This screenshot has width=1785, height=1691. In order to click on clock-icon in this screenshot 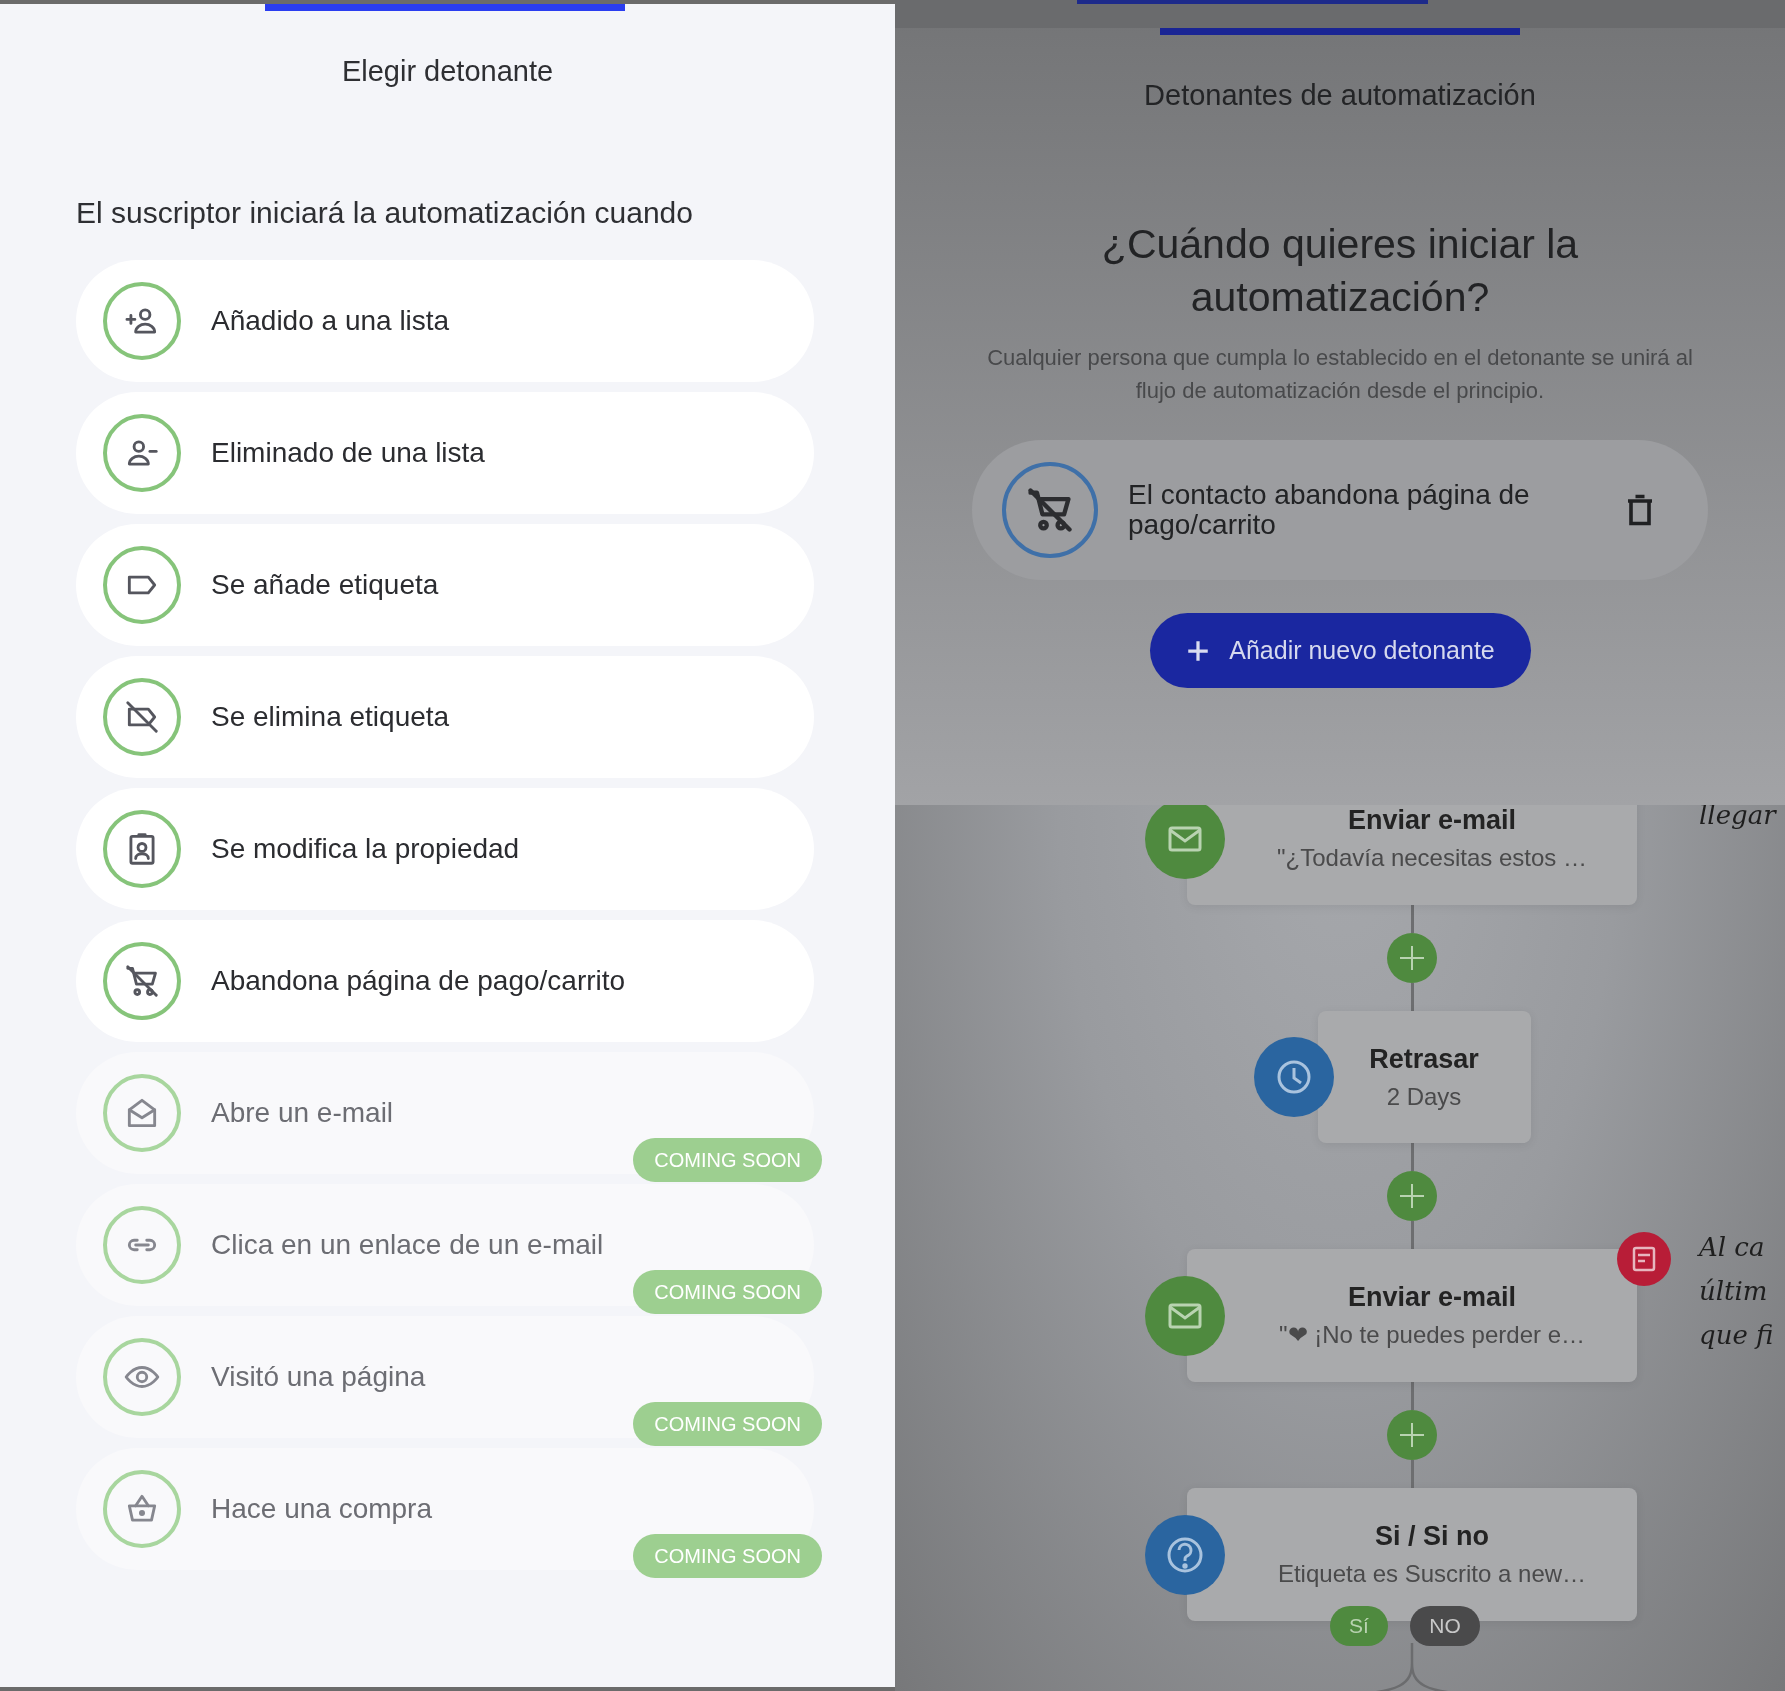, I will do `click(1293, 1077)`.